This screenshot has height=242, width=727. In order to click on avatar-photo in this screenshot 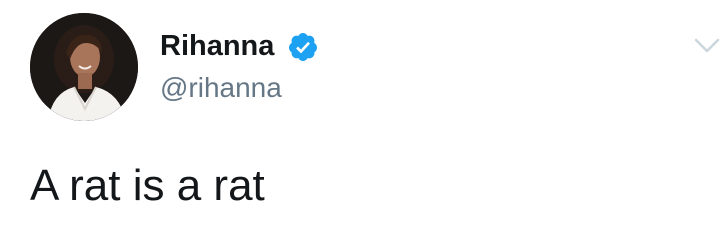, I will do `click(84, 67)`.